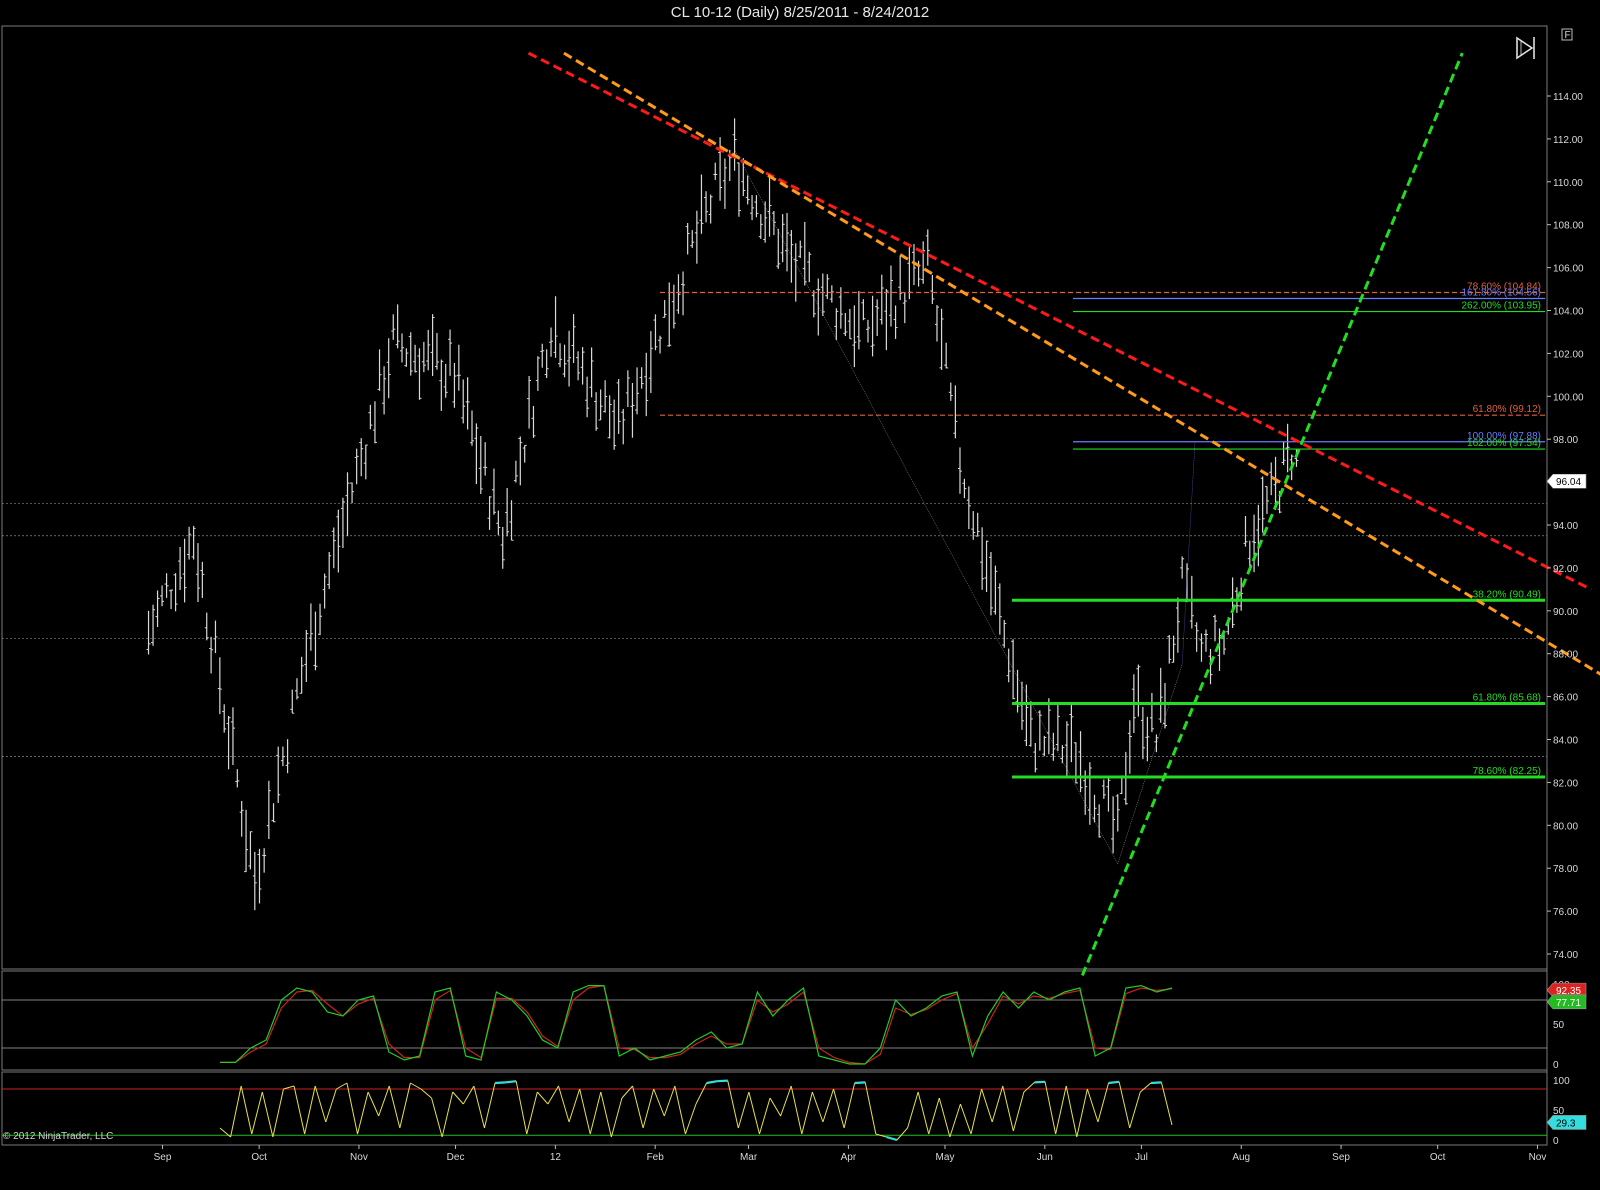  Describe the element at coordinates (849, 1157) in the screenshot. I see `time-axis-label: Apr` at that location.